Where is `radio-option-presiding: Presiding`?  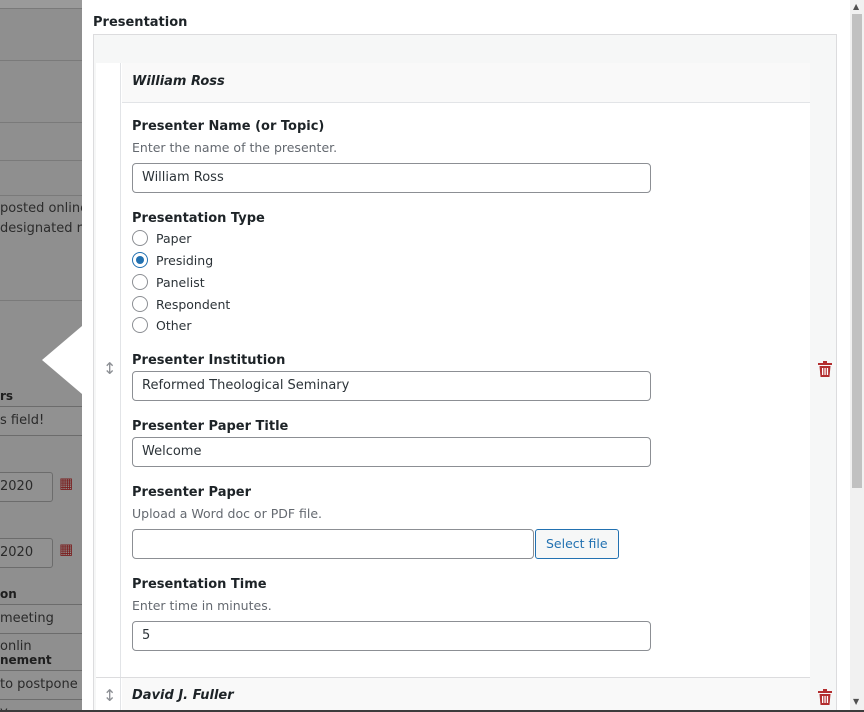 radio-option-presiding: Presiding is located at coordinates (172, 260).